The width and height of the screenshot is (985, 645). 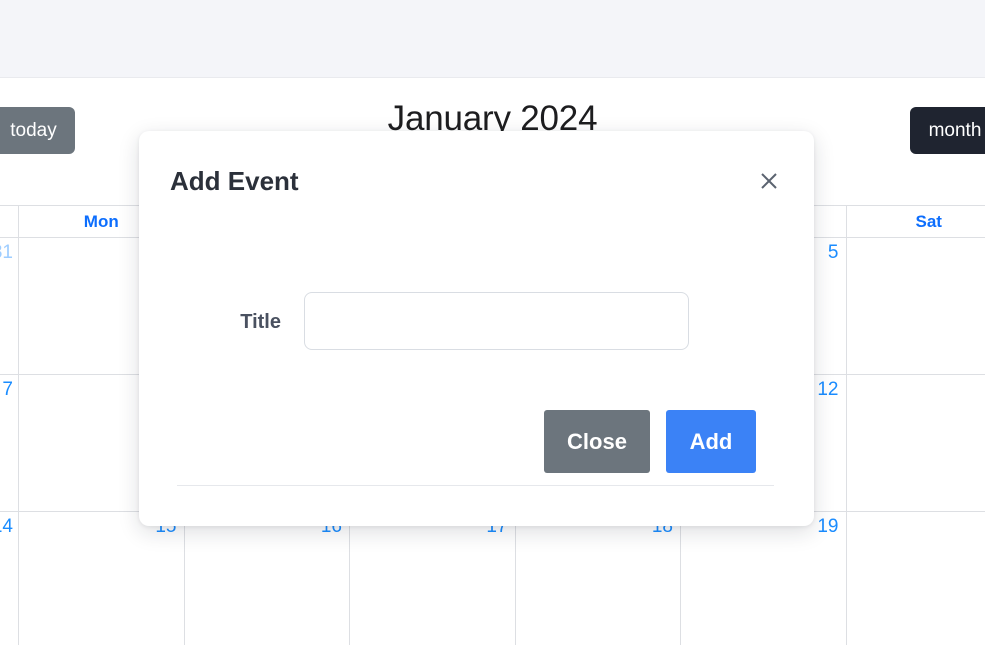 I want to click on modal-footer: Close Add, so click(x=476, y=456).